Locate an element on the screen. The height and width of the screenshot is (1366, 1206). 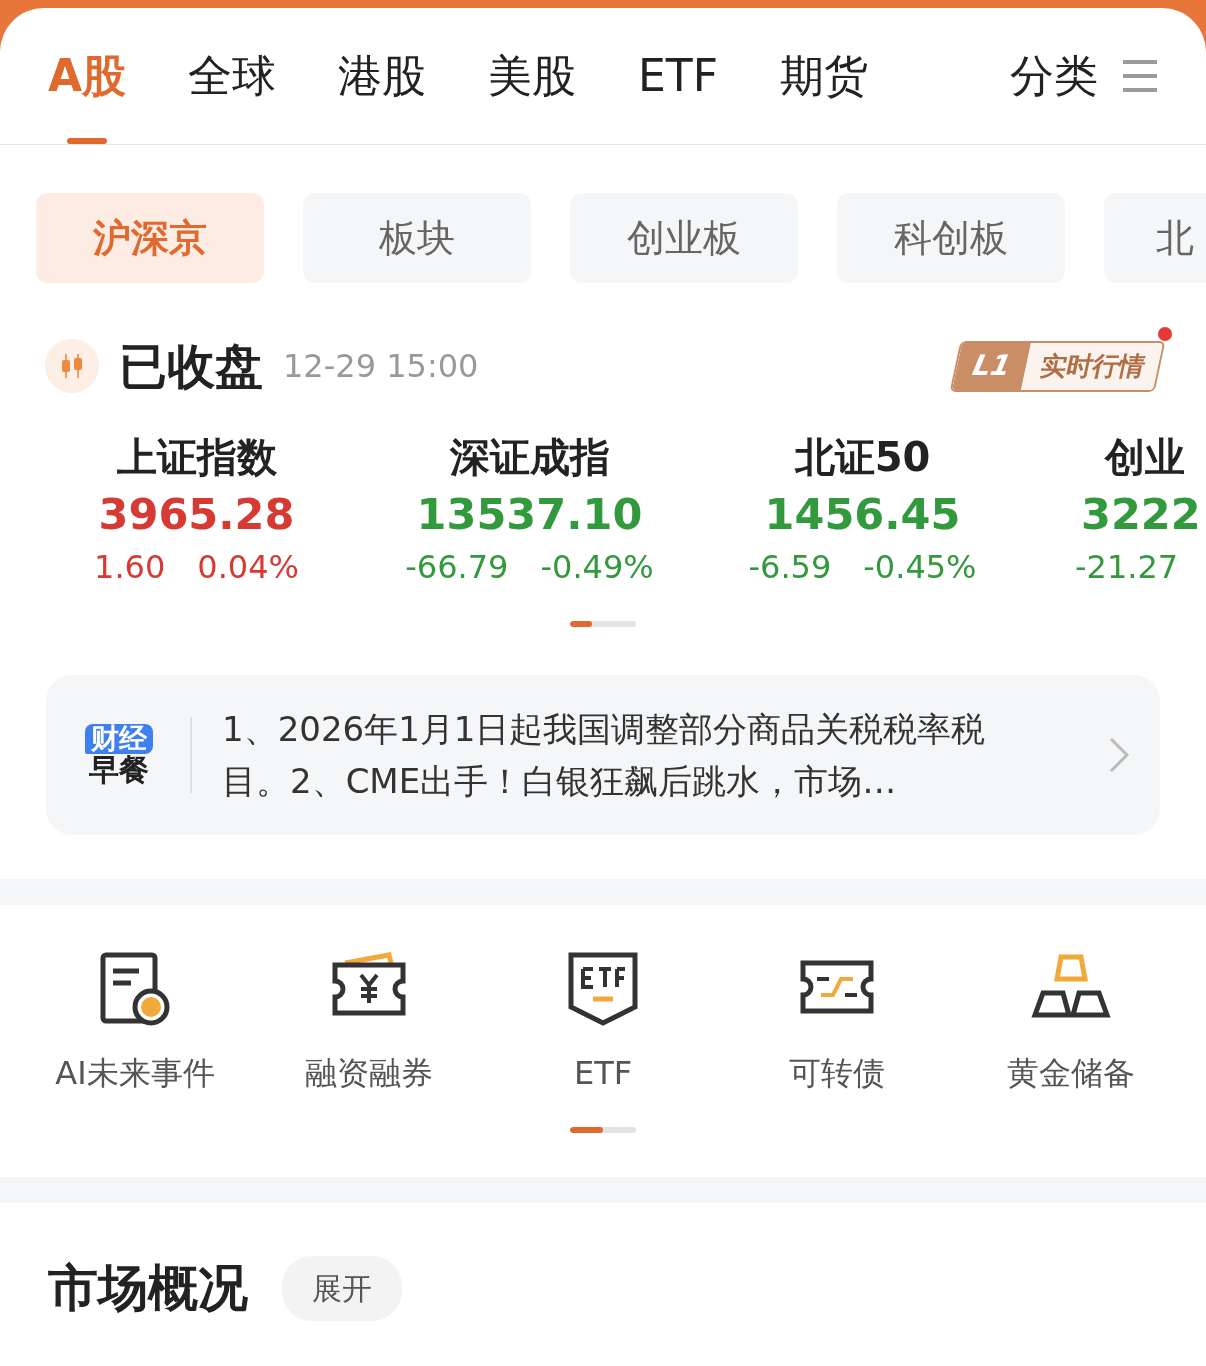
market-tab: 全球 is located at coordinates (232, 76).